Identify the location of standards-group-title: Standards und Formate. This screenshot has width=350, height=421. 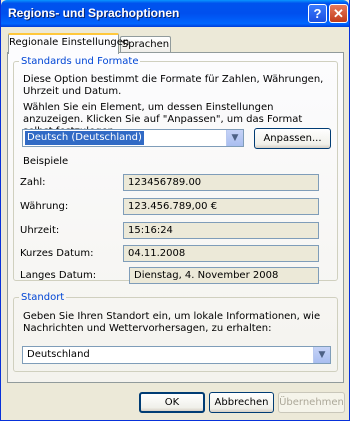
(80, 61).